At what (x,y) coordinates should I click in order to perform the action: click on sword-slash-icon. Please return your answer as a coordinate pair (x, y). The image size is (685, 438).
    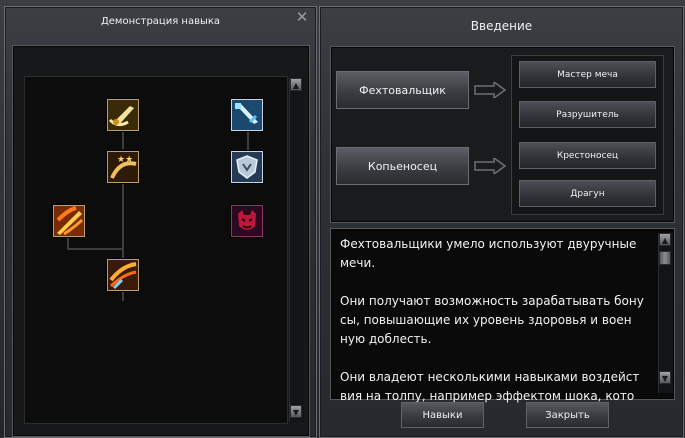
    Looking at the image, I should click on (123, 115).